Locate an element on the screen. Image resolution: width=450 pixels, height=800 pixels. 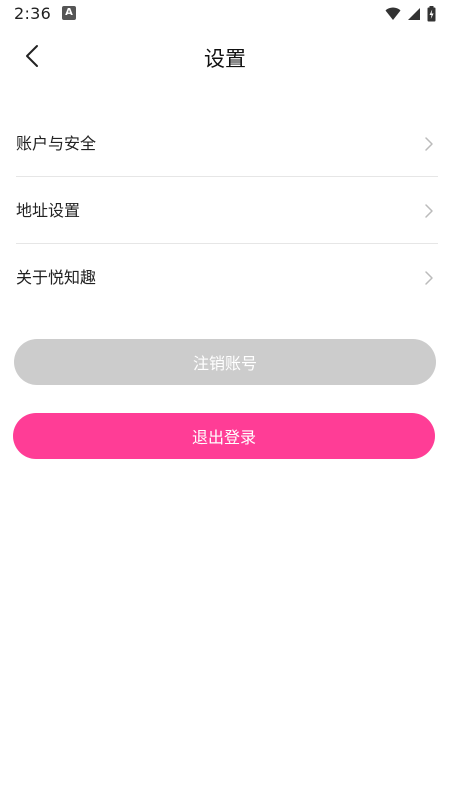
menu-item-address-settings: 地址设置 is located at coordinates (227, 210).